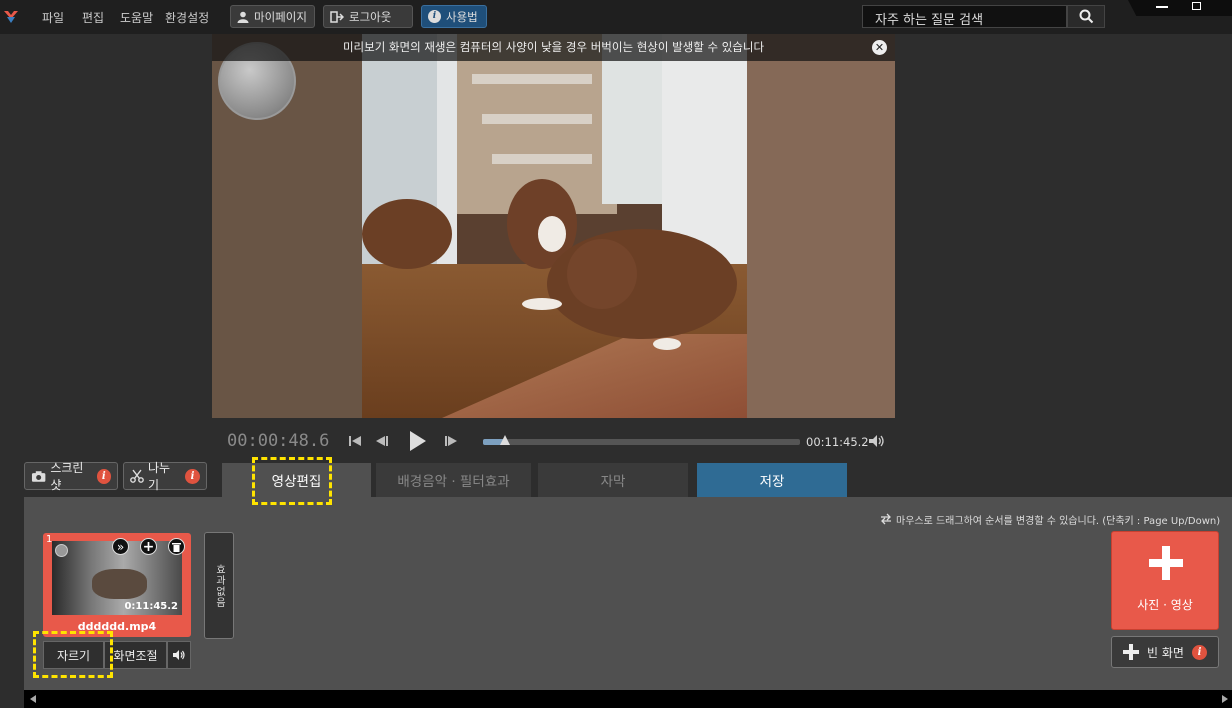  I want to click on blank-screen-label: 빈 화면, so click(1165, 652).